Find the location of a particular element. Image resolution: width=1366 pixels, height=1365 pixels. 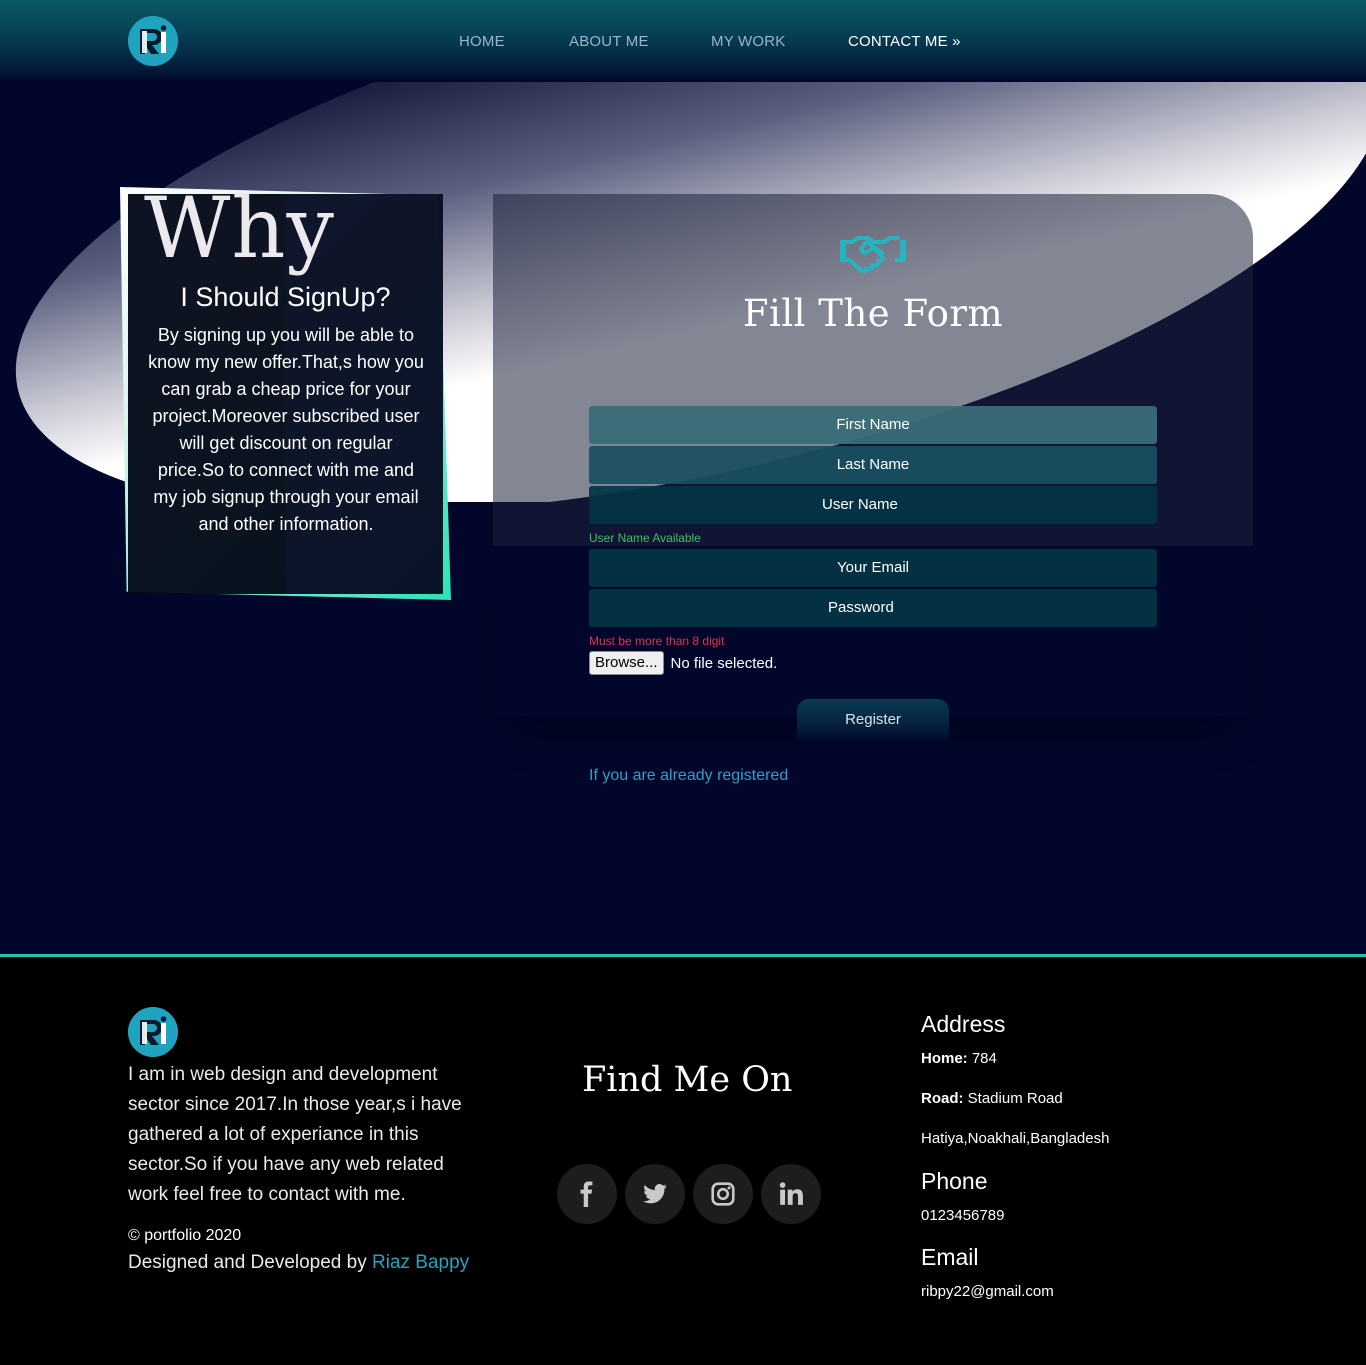

facebook-link is located at coordinates (587, 1194).